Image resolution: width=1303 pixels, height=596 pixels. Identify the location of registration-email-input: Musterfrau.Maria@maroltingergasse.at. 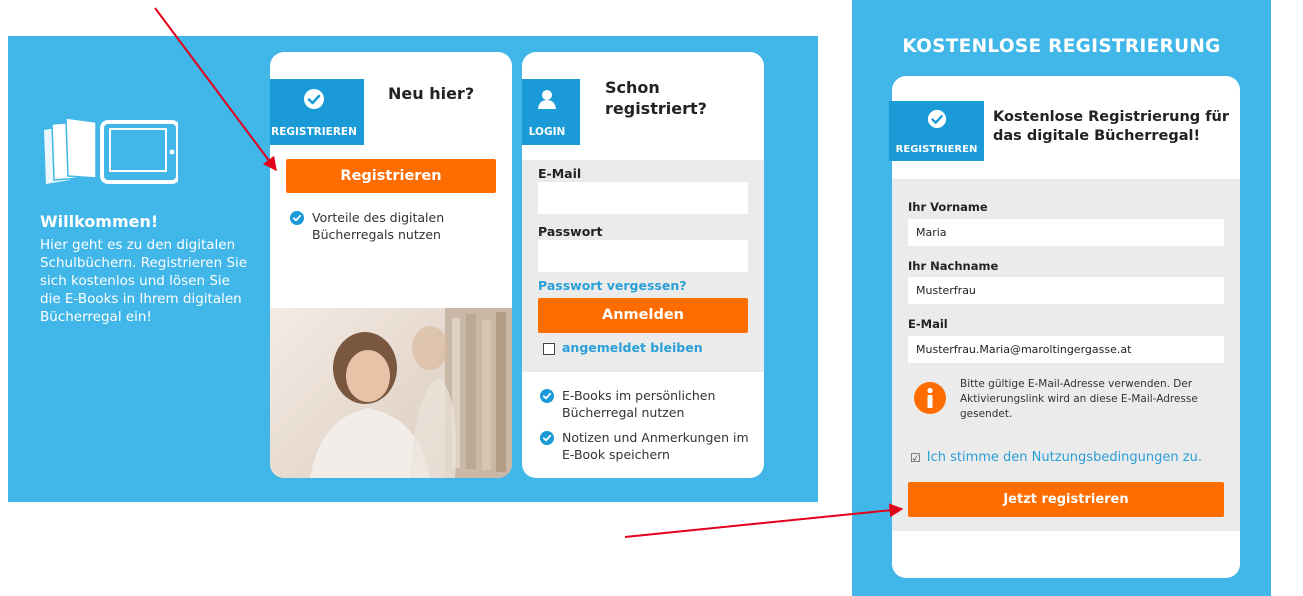
(1066, 349).